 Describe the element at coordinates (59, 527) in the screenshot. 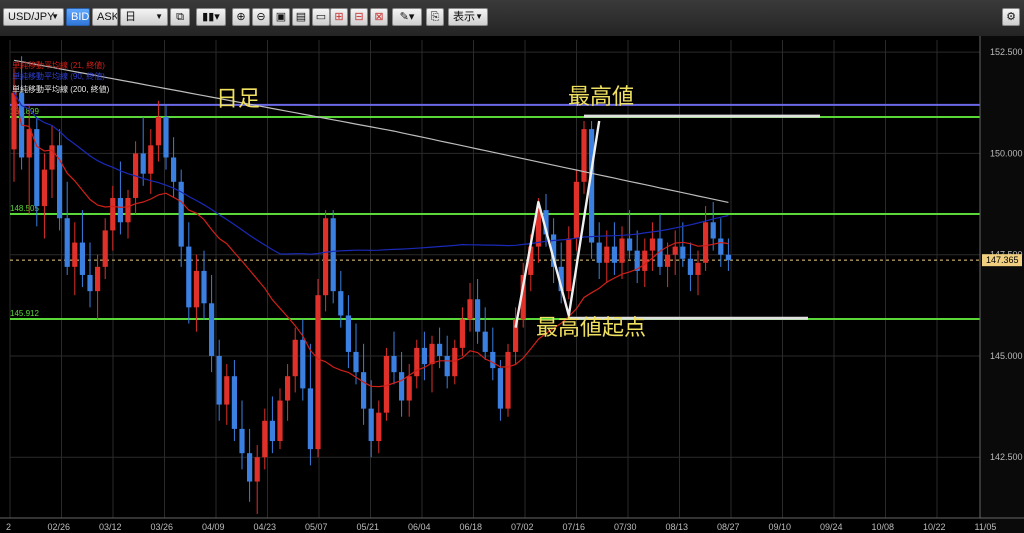

I see `time-tick-label: 02/26` at that location.